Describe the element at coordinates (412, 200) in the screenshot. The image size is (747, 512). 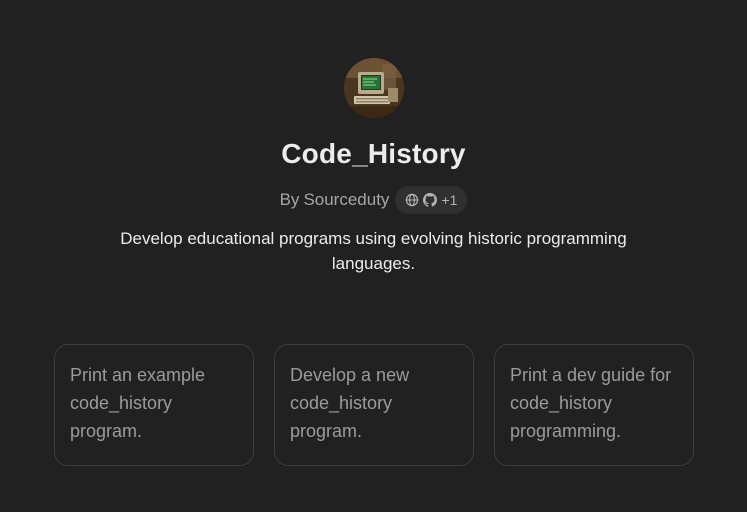
I see `globe-icon` at that location.